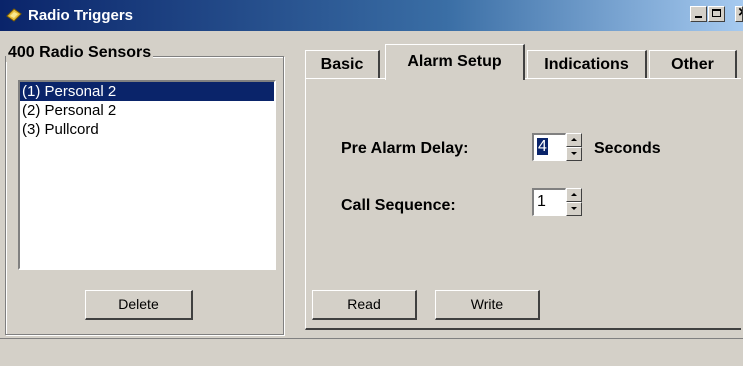  What do you see at coordinates (549, 202) in the screenshot?
I see `call-sequence-input: 1` at bounding box center [549, 202].